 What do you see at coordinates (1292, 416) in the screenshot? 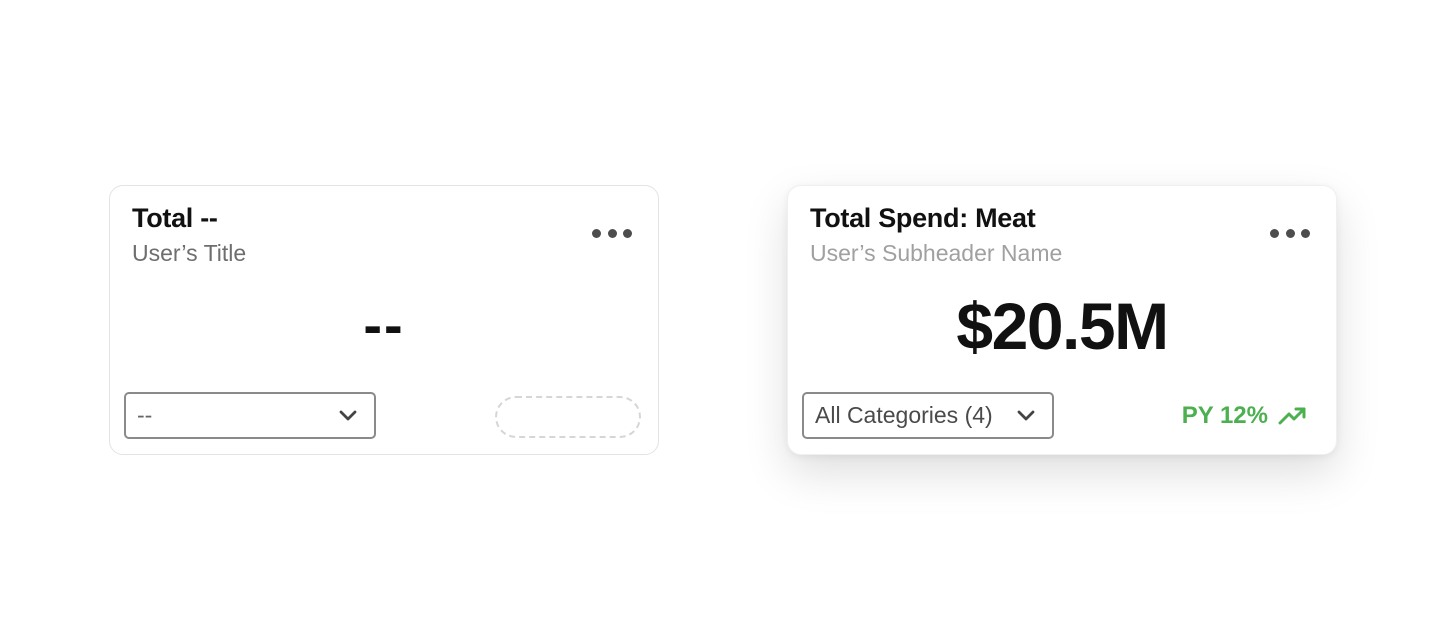
I see `trending-up-icon` at bounding box center [1292, 416].